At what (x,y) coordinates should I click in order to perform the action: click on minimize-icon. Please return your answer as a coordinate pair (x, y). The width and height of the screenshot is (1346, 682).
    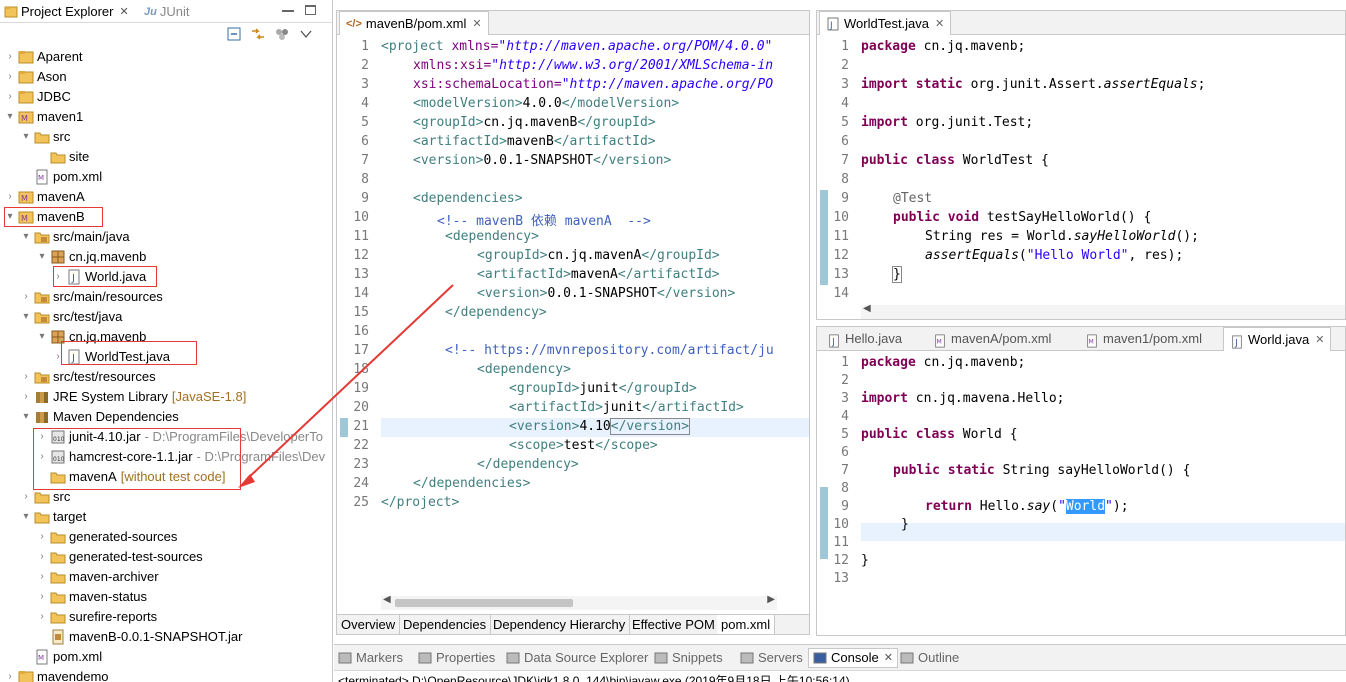
    Looking at the image, I should click on (288, 11).